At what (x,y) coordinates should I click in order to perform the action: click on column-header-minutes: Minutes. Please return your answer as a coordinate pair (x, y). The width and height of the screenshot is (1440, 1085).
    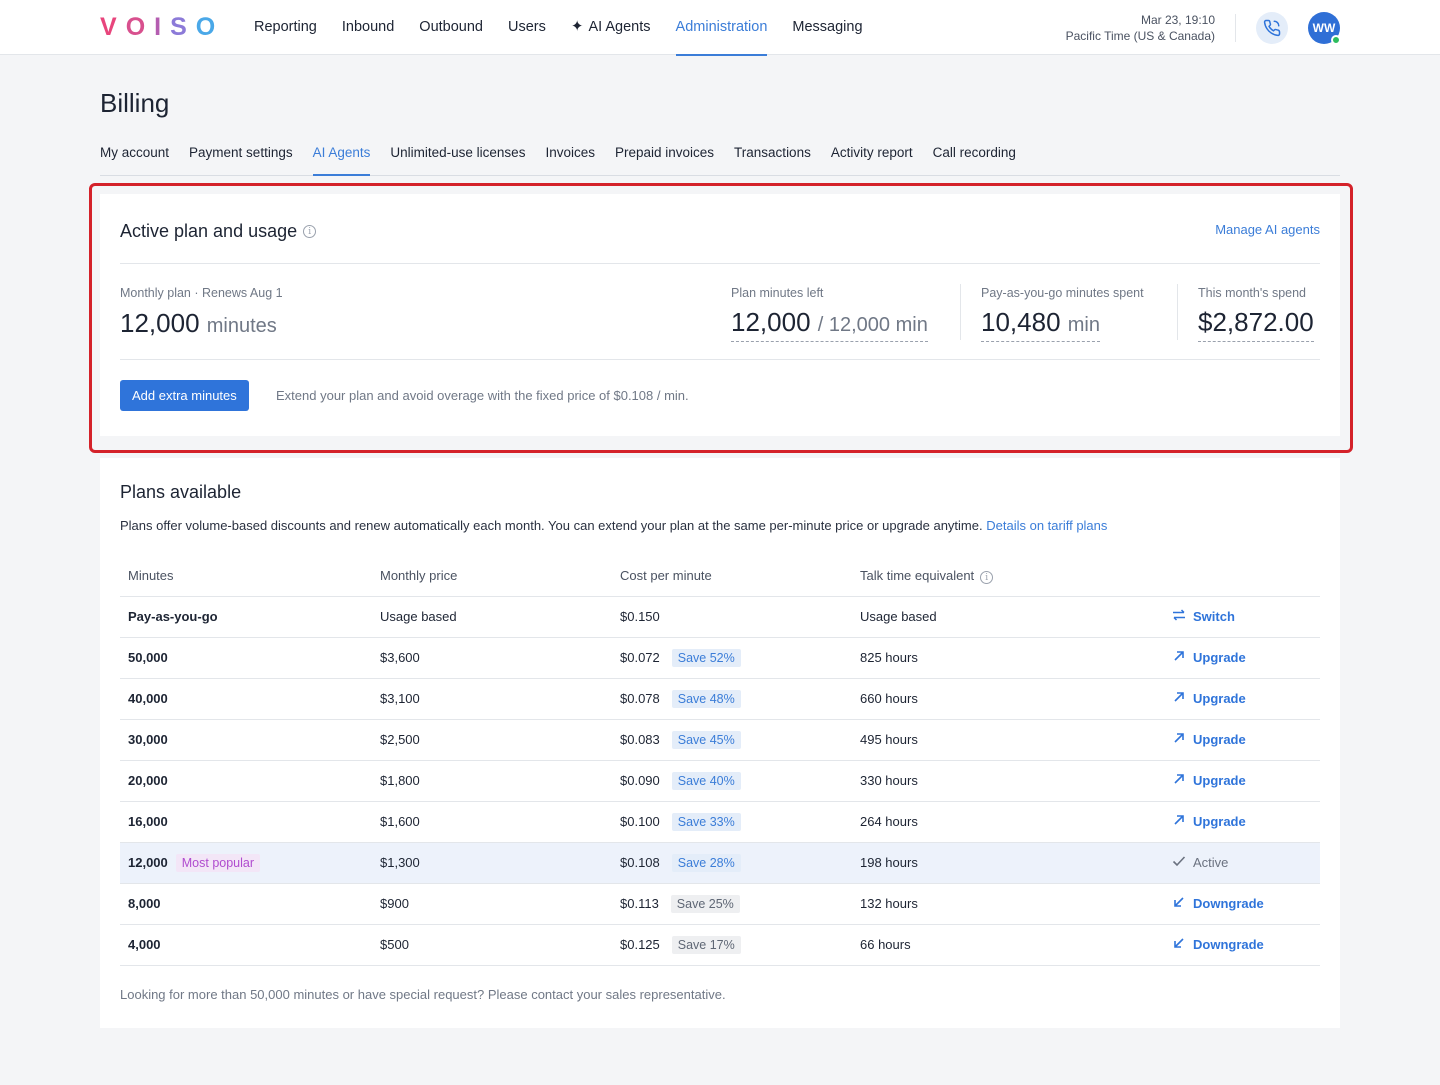
    Looking at the image, I should click on (246, 576).